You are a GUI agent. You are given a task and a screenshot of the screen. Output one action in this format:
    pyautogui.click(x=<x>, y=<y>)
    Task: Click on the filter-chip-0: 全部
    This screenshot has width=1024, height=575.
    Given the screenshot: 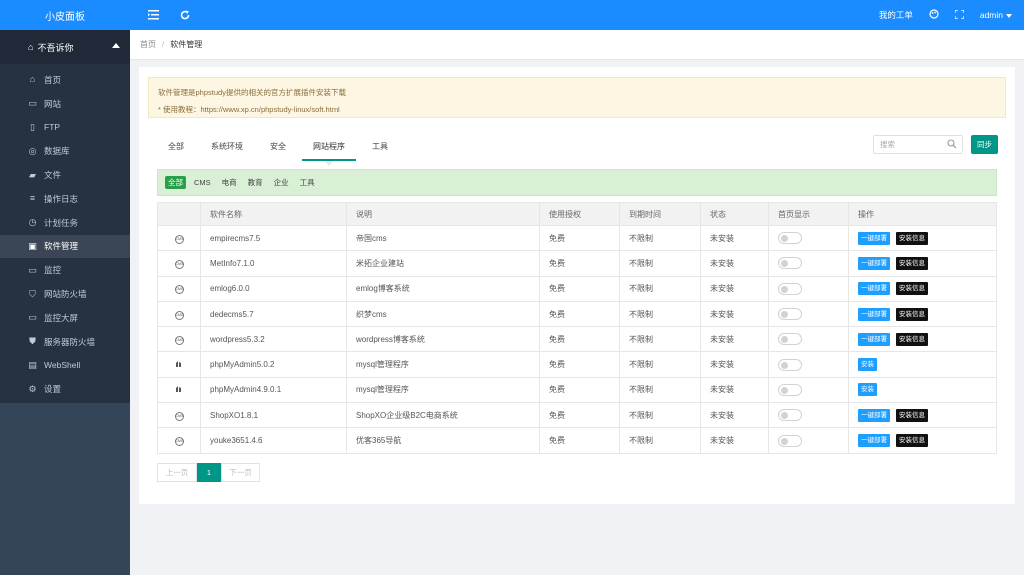 What is the action you would take?
    pyautogui.click(x=175, y=182)
    